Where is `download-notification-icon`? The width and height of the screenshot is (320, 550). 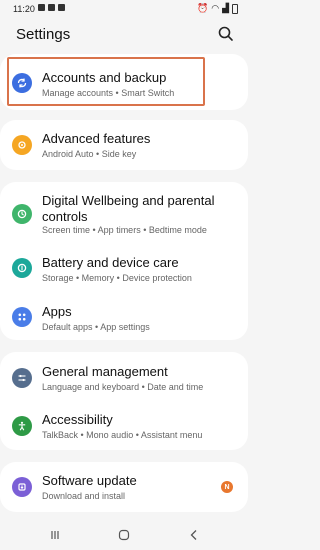 download-notification-icon is located at coordinates (61, 7).